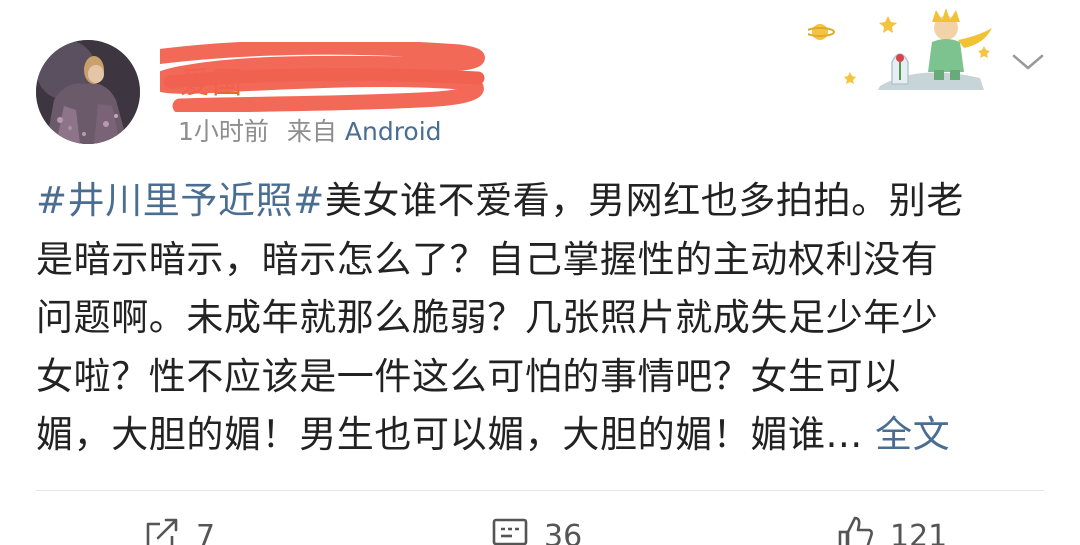  Describe the element at coordinates (162, 531) in the screenshot. I see `repost-icon` at that location.